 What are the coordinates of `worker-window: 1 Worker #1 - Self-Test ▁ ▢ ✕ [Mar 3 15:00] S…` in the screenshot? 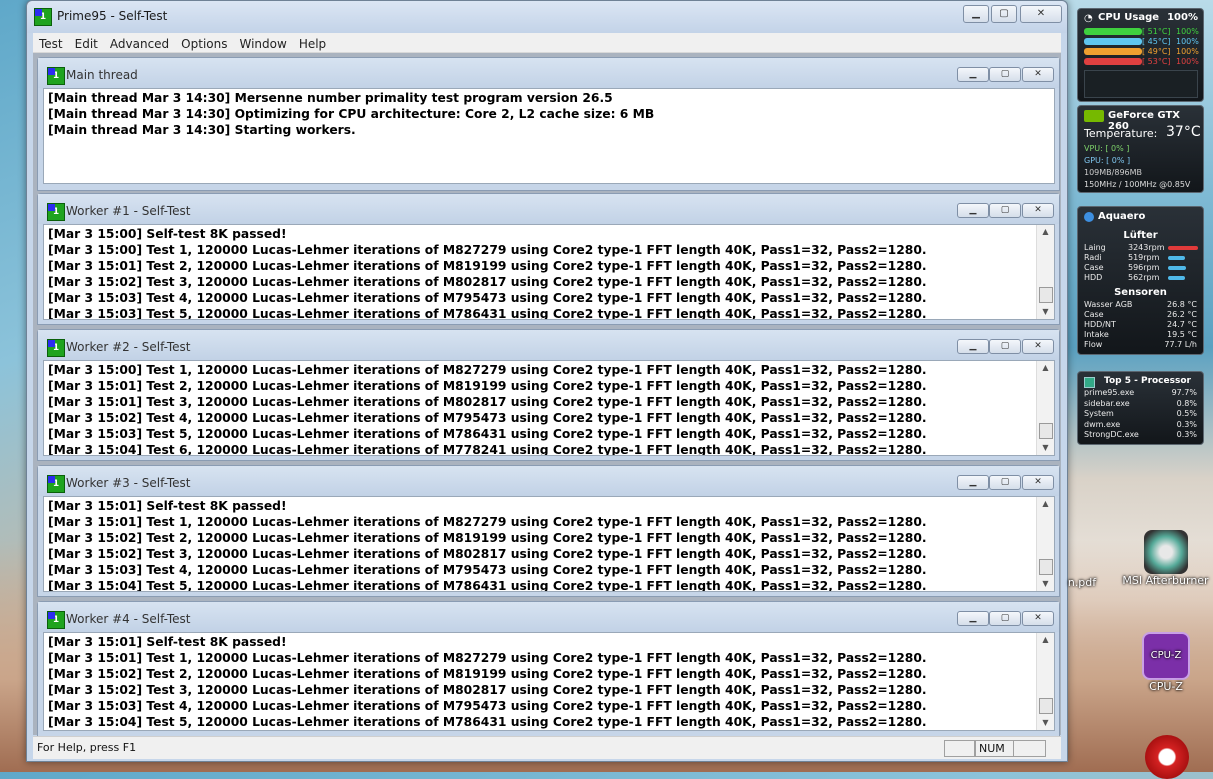 It's located at (548, 259).